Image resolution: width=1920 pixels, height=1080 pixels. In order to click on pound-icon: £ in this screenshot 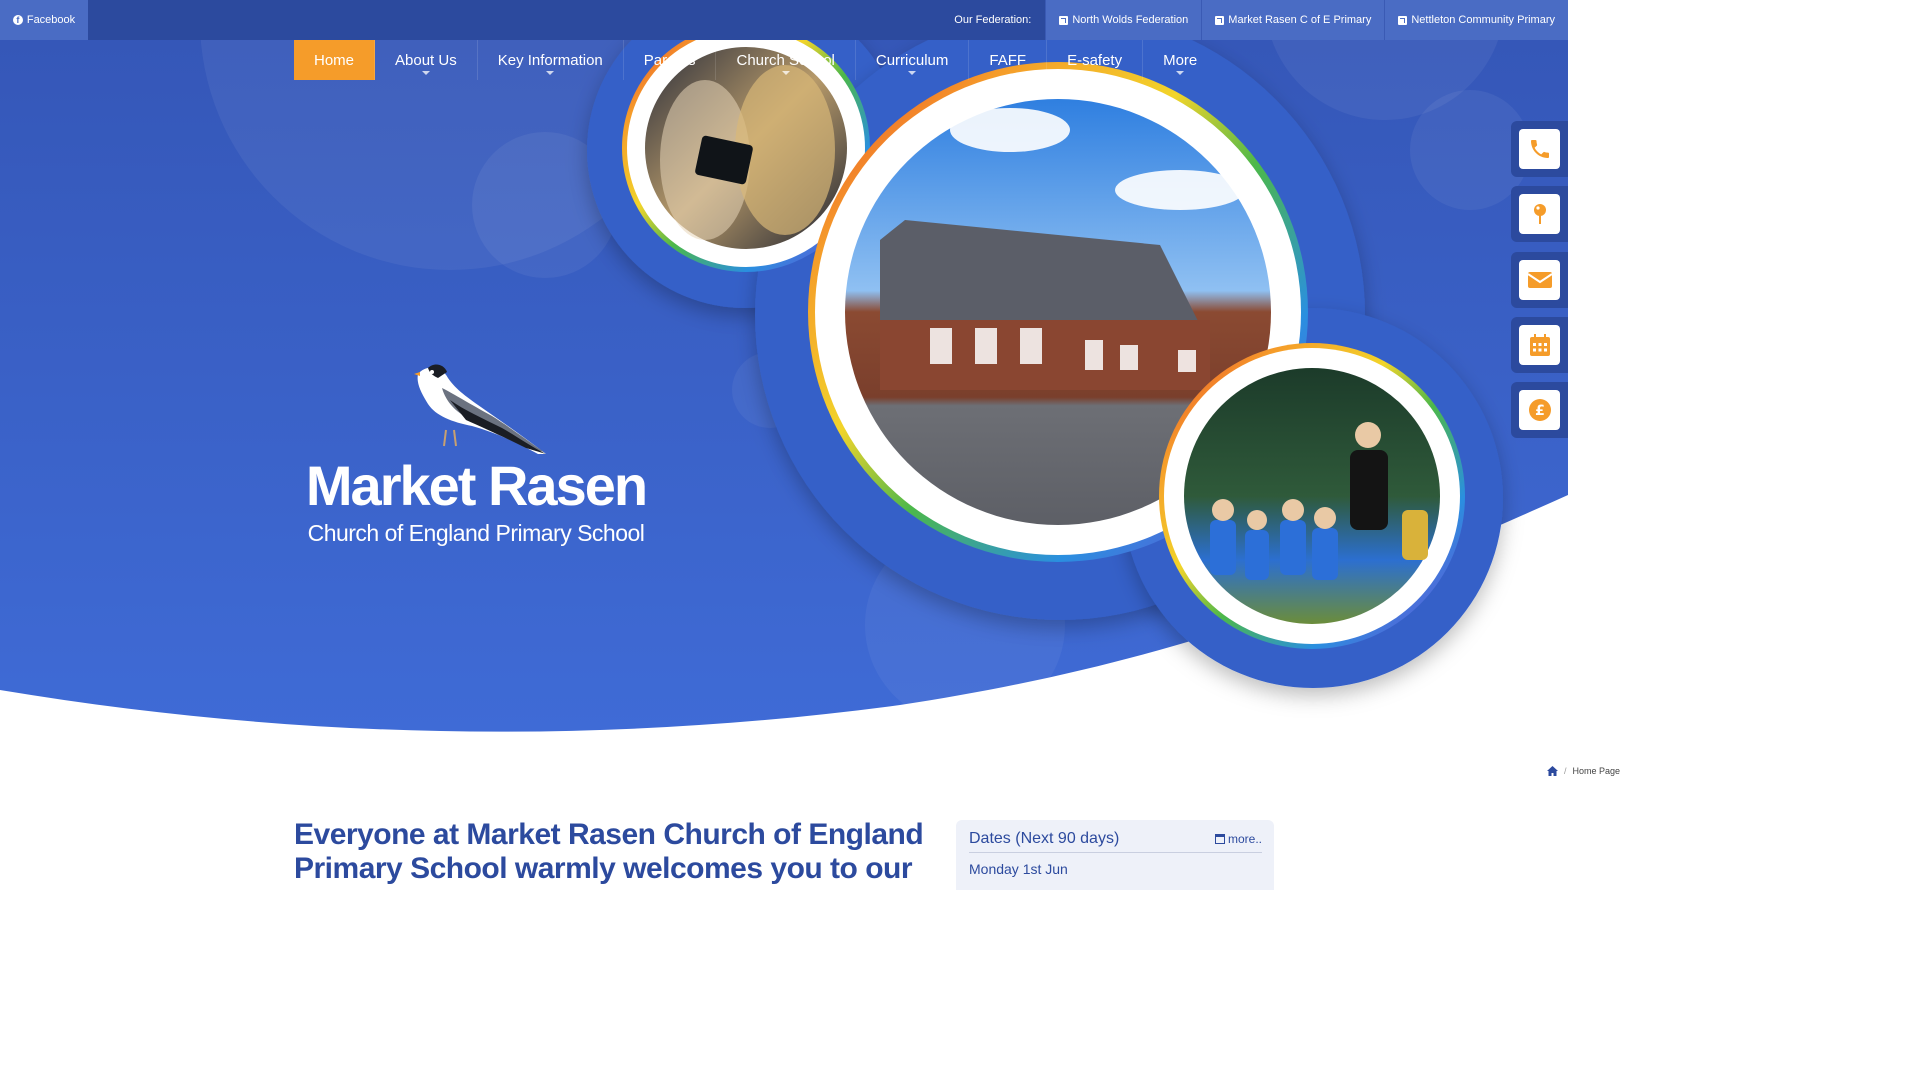, I will do `click(1539, 410)`.